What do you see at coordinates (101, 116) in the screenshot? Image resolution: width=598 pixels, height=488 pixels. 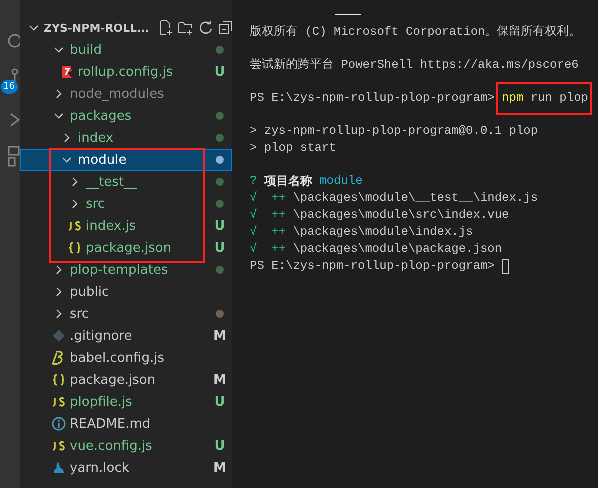 I see `folder-name: packages` at bounding box center [101, 116].